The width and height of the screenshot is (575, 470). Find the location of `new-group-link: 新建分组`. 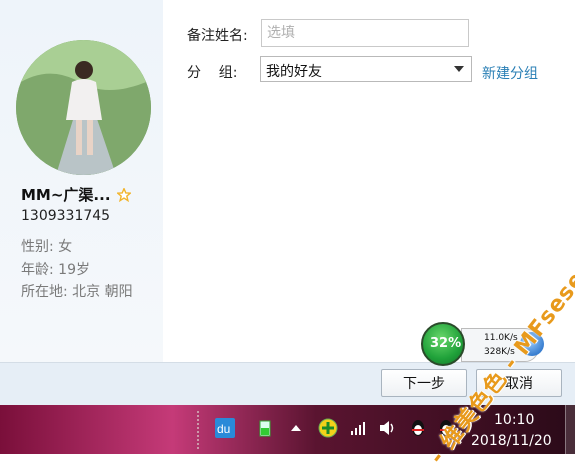

new-group-link: 新建分组 is located at coordinates (510, 73).